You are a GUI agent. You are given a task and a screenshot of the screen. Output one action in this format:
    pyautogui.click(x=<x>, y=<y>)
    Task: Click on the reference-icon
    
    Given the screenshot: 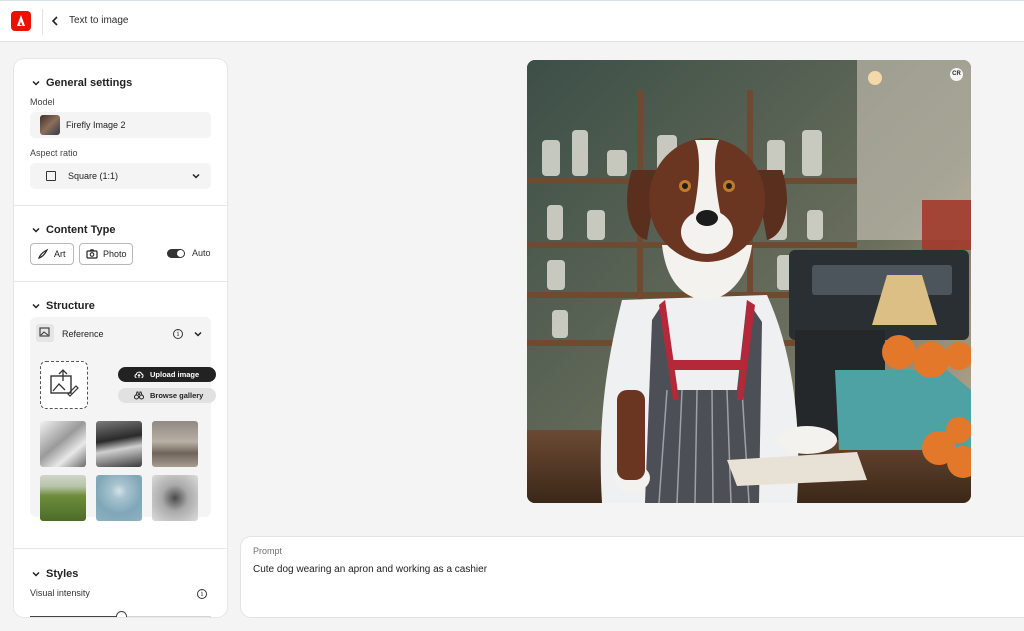 What is the action you would take?
    pyautogui.click(x=45, y=333)
    